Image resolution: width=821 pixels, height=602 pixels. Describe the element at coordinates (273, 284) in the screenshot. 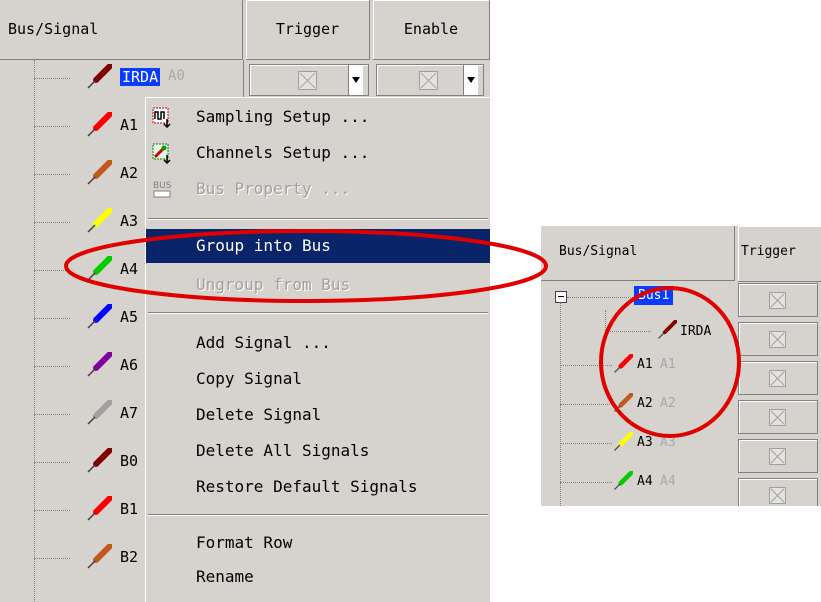

I see `menu-item-label: Ungroup from Bus` at that location.